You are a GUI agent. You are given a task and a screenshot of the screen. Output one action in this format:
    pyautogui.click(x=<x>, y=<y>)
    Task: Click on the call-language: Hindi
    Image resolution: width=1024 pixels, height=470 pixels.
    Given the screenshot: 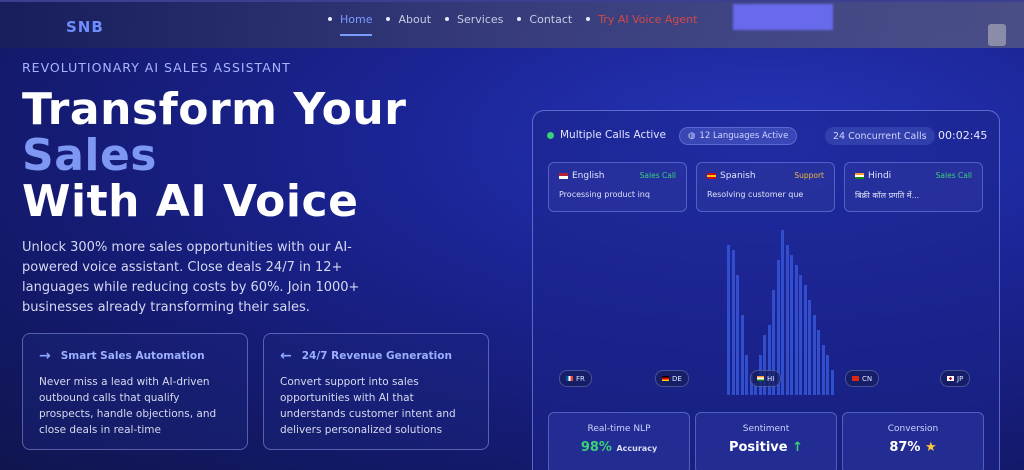 What is the action you would take?
    pyautogui.click(x=880, y=176)
    